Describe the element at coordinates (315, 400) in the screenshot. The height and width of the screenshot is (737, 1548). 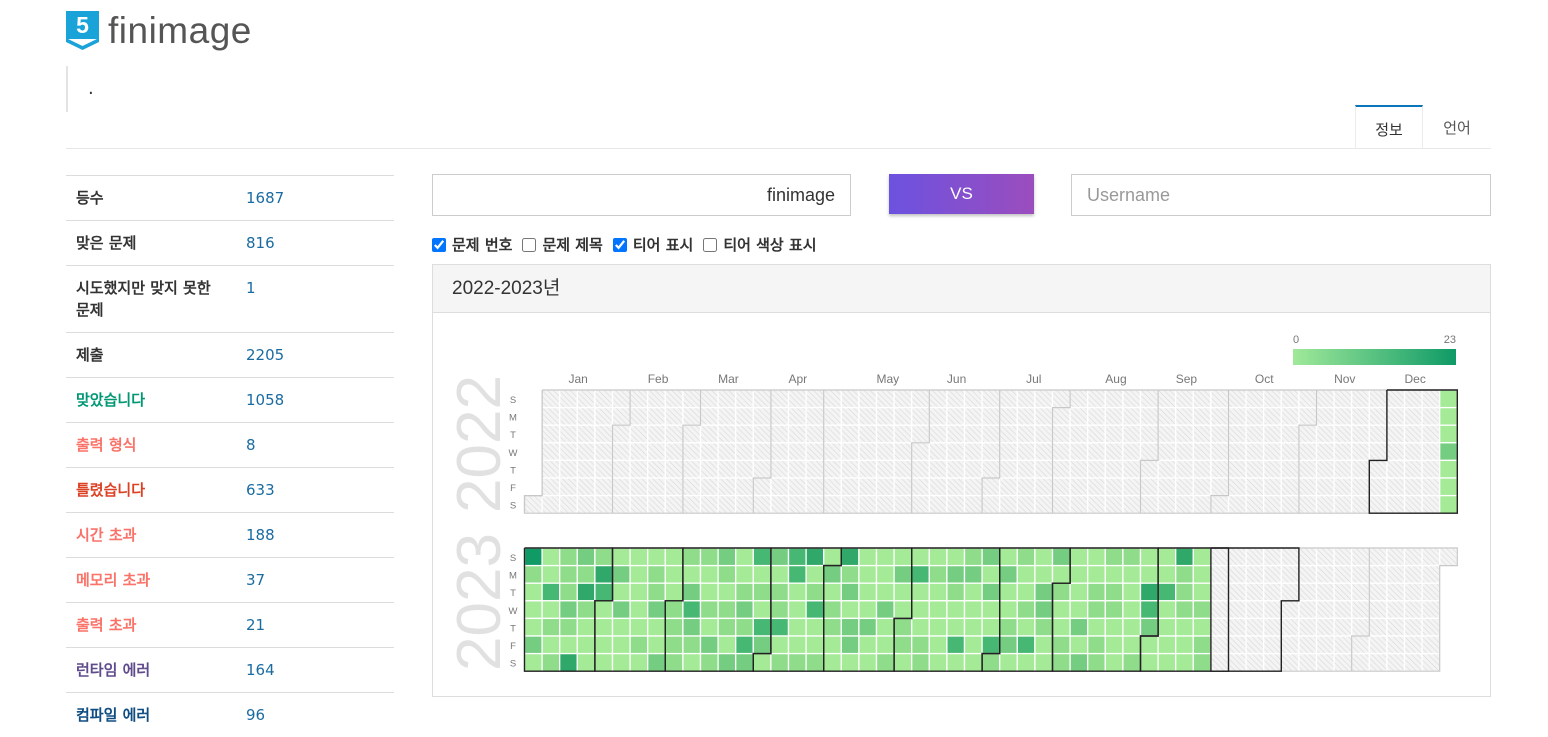
I see `stat-value: 1058` at that location.